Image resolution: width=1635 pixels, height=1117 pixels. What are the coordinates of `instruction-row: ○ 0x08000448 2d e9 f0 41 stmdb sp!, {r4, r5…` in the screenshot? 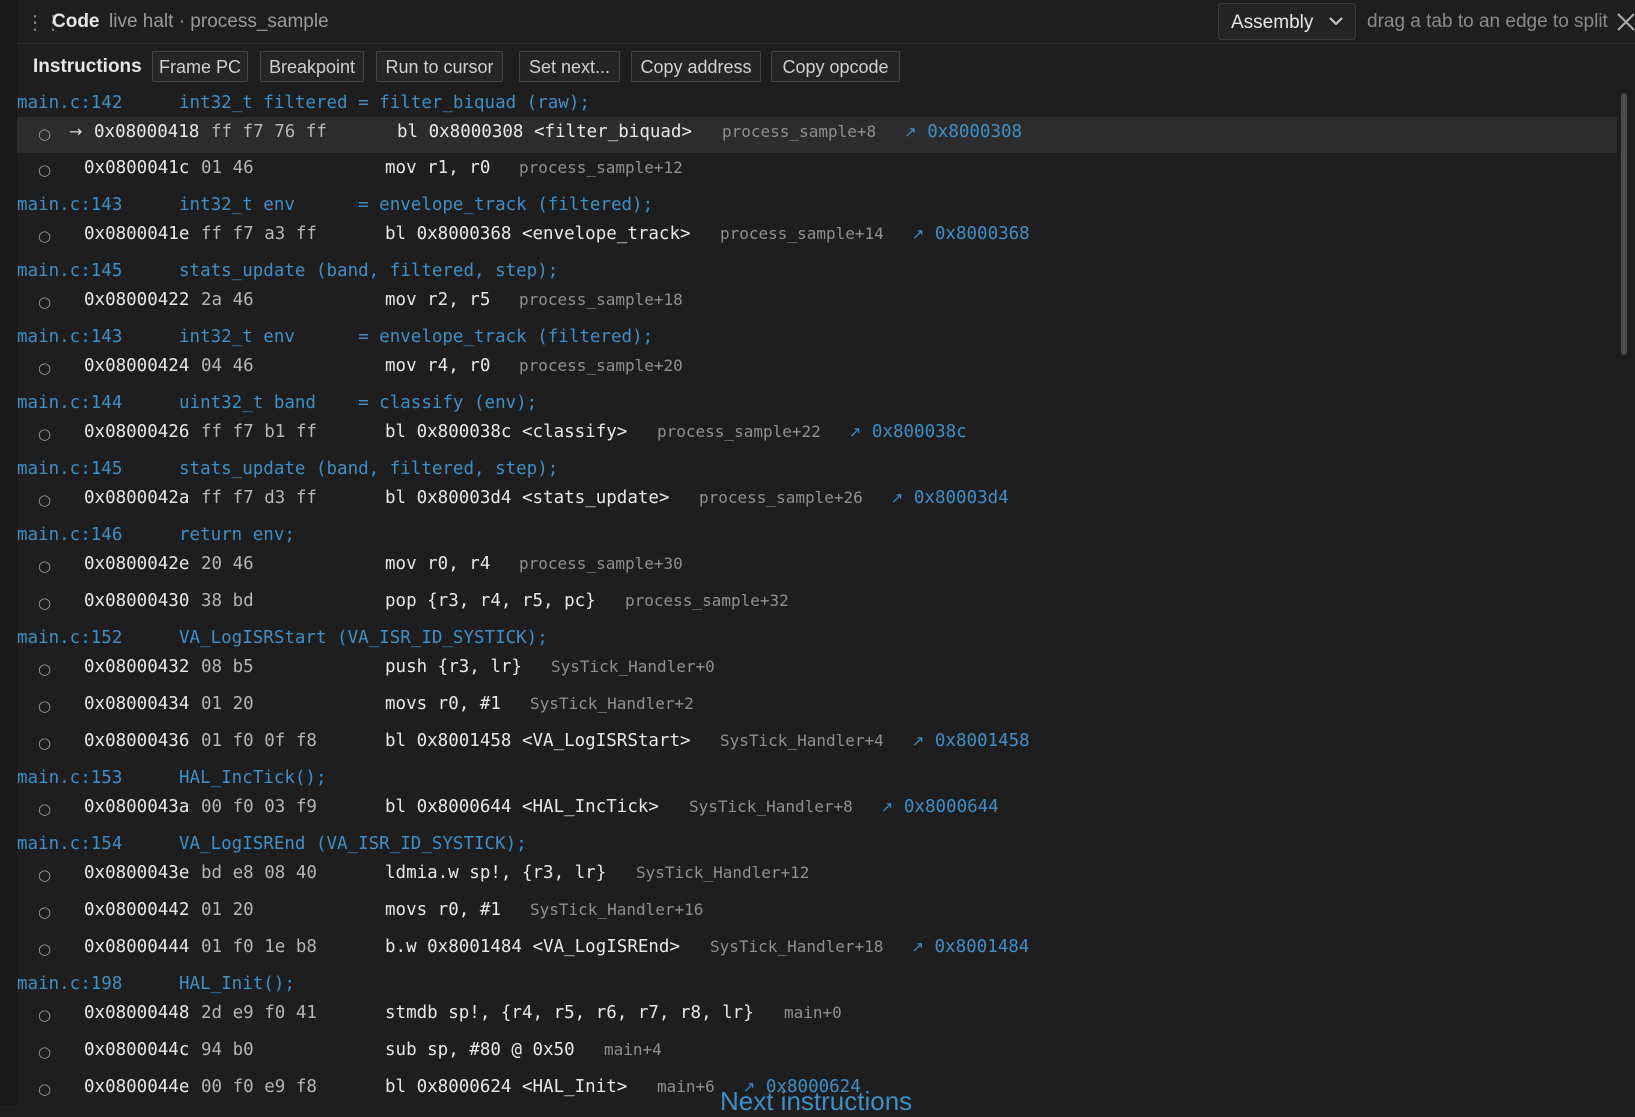 It's located at (817, 1013).